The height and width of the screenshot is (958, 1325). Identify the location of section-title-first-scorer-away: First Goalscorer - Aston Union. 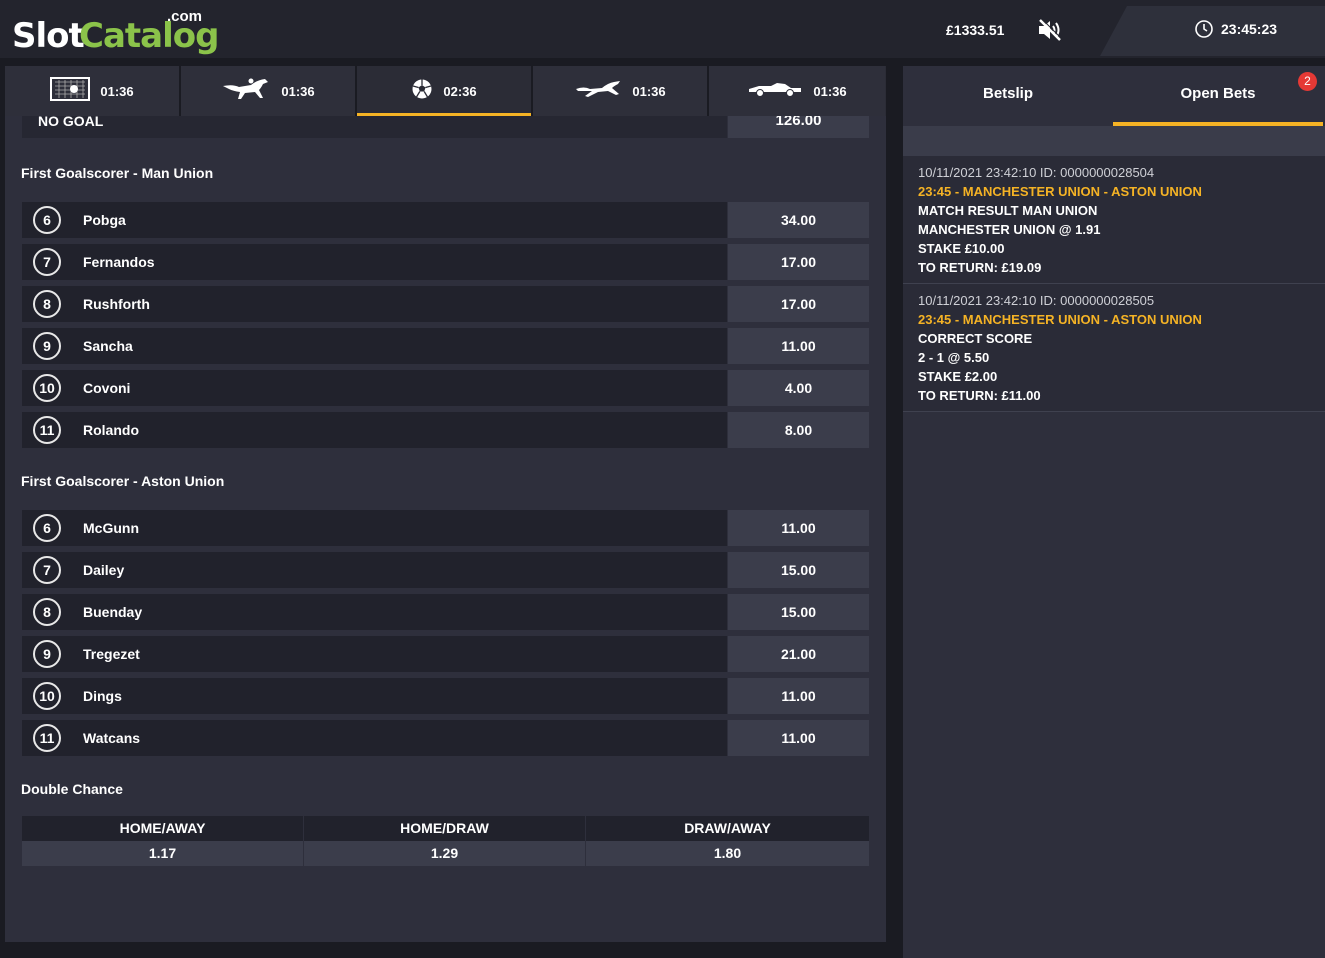
(123, 481).